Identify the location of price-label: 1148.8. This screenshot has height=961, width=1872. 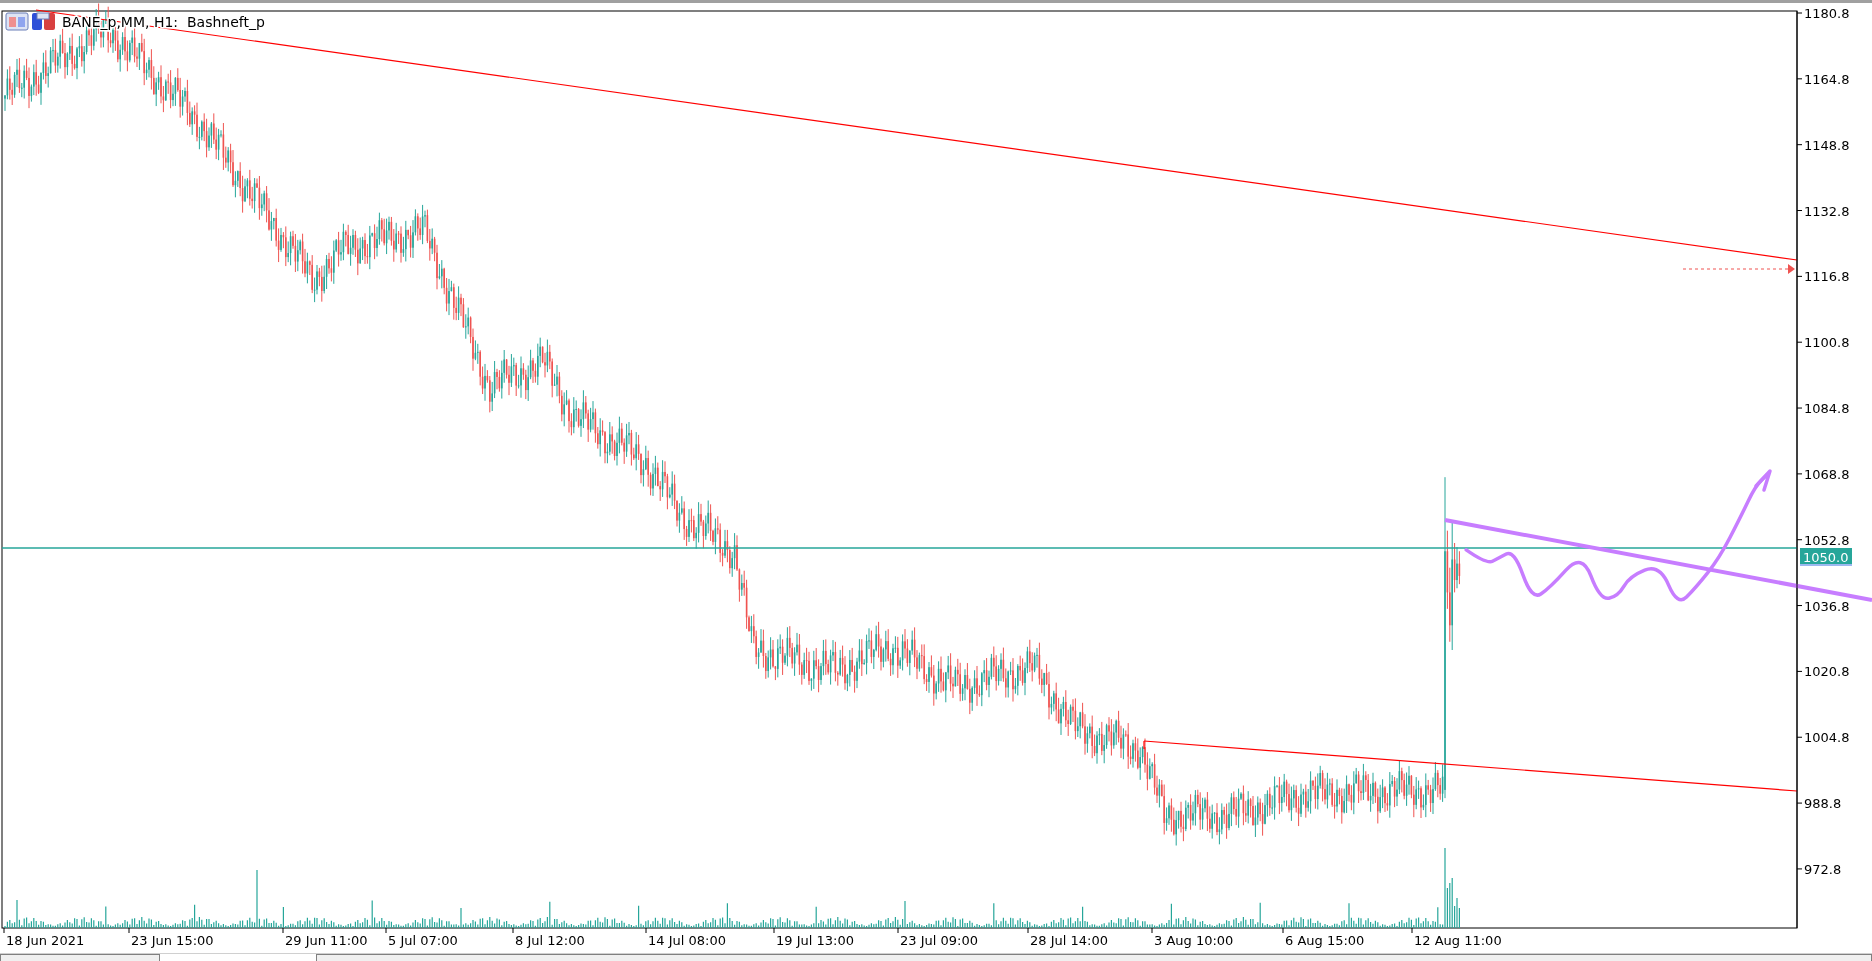
(1827, 145).